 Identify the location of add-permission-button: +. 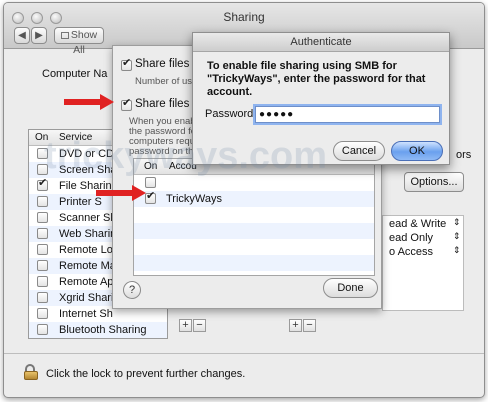
(295, 325).